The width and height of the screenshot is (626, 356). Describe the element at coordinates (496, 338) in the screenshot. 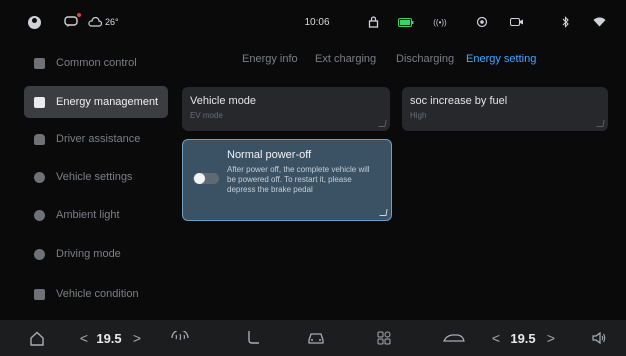

I see `right-temp-decrease-button: <` at that location.